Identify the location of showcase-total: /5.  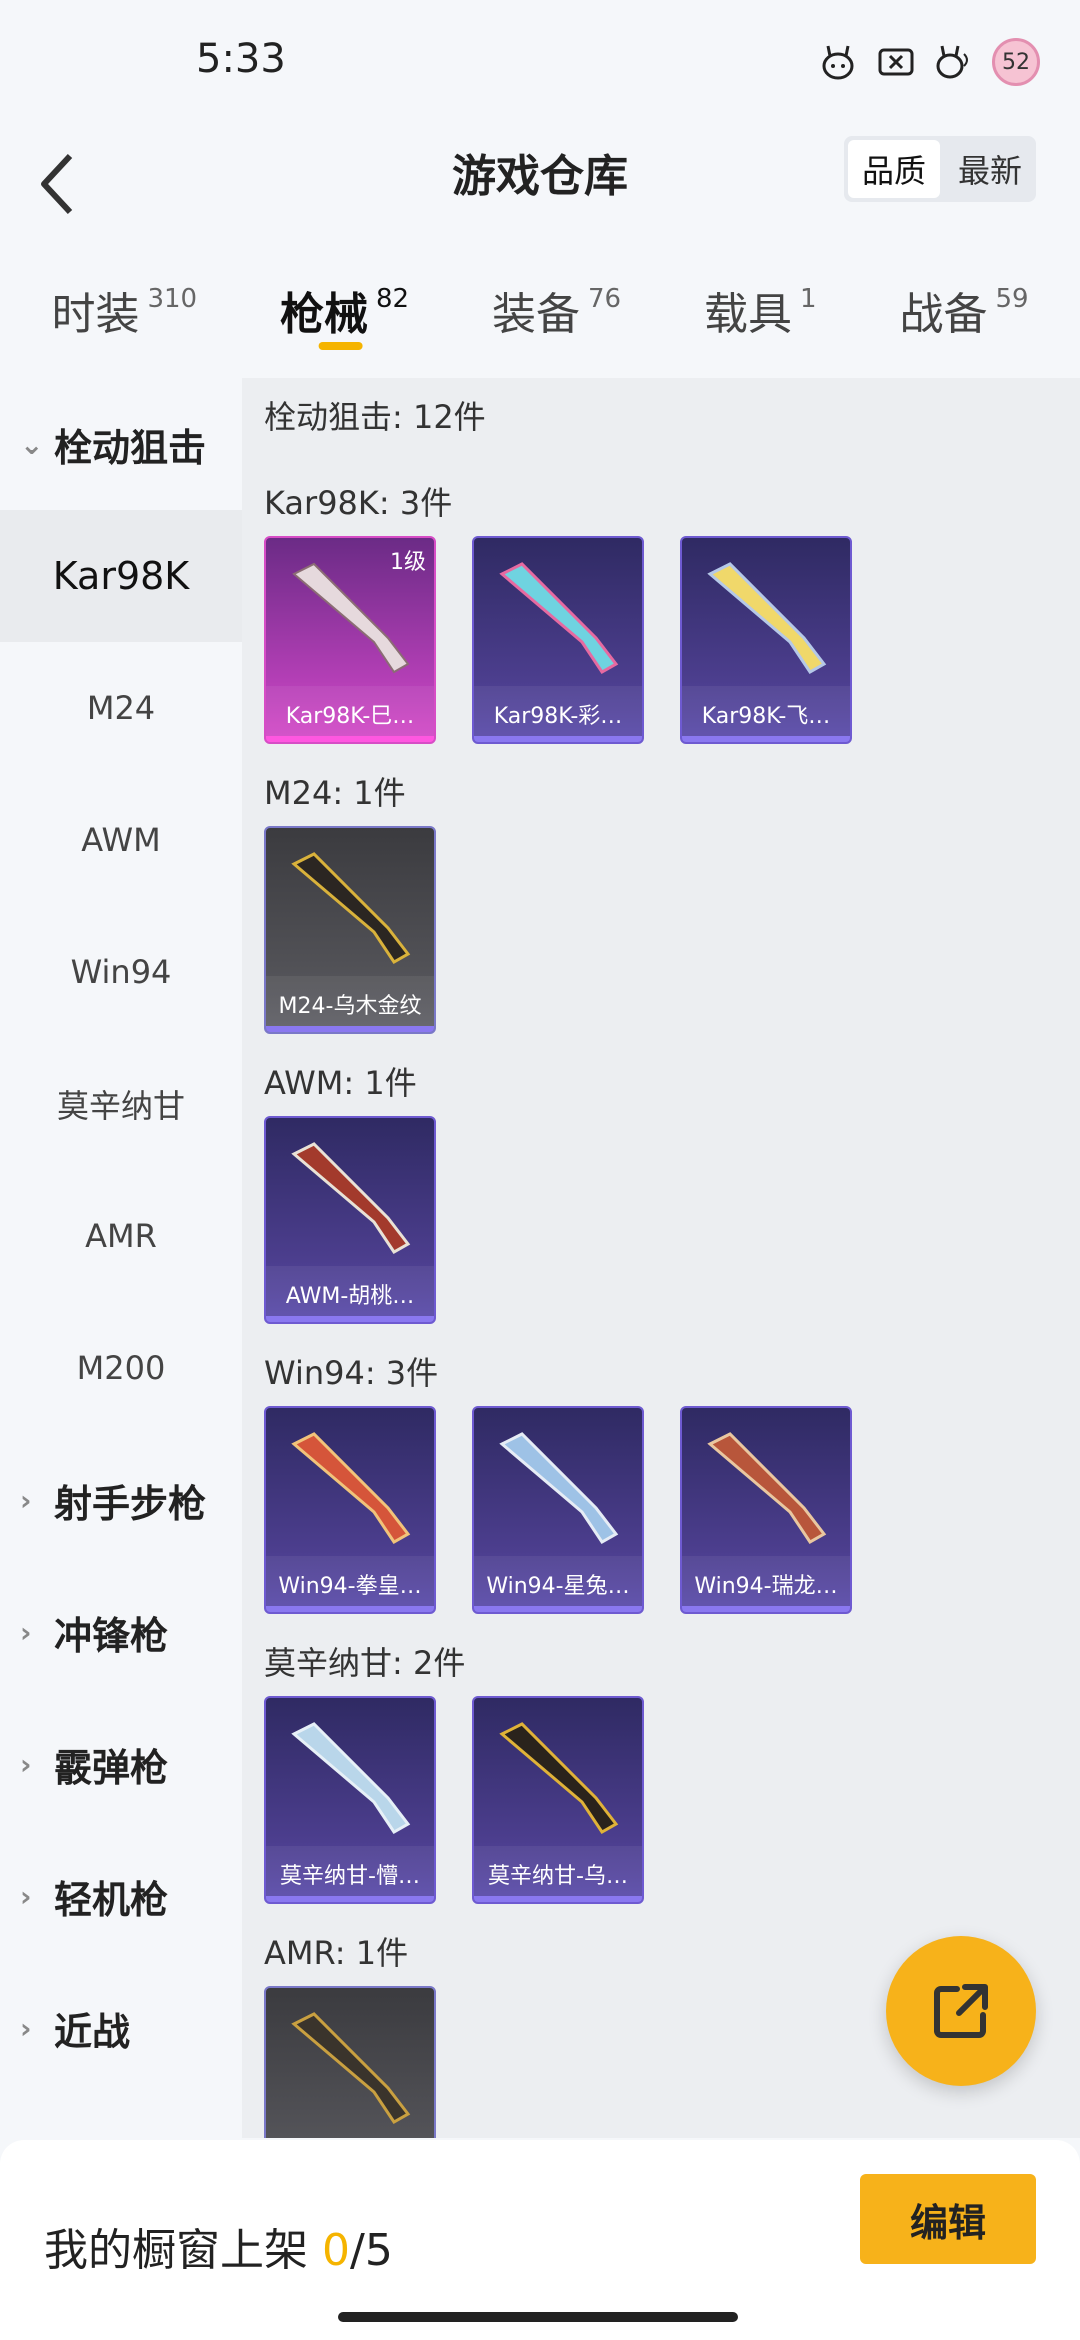
(371, 2250).